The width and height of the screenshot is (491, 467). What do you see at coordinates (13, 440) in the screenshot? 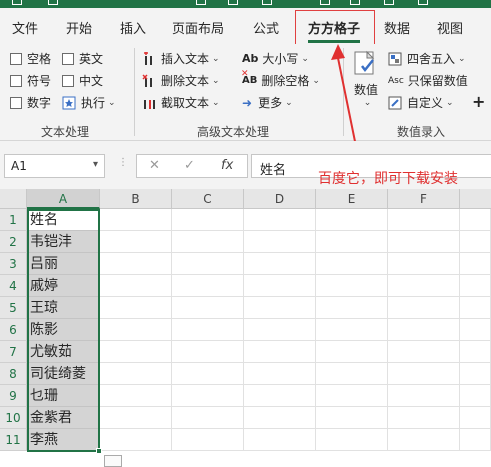
I see `row-header: 11` at bounding box center [13, 440].